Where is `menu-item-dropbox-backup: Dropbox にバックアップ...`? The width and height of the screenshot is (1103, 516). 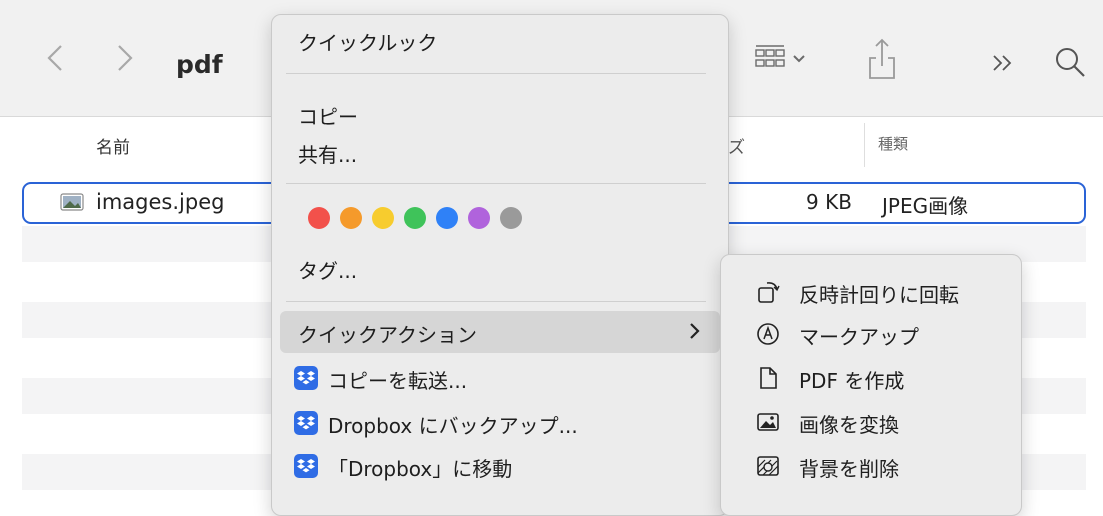 menu-item-dropbox-backup: Dropbox にバックアップ... is located at coordinates (453, 424).